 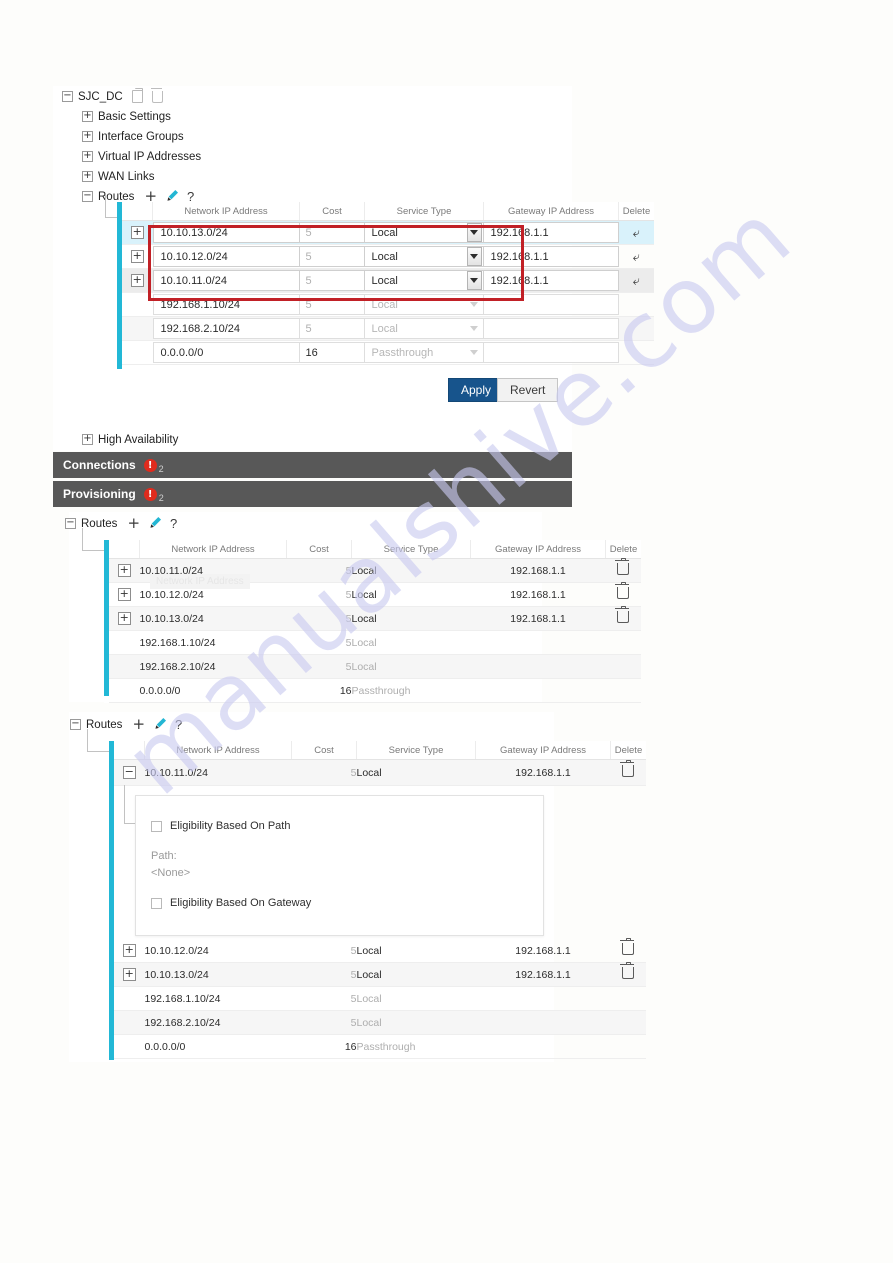 What do you see at coordinates (67, 96) in the screenshot?
I see `collapse-toggle-root: −` at bounding box center [67, 96].